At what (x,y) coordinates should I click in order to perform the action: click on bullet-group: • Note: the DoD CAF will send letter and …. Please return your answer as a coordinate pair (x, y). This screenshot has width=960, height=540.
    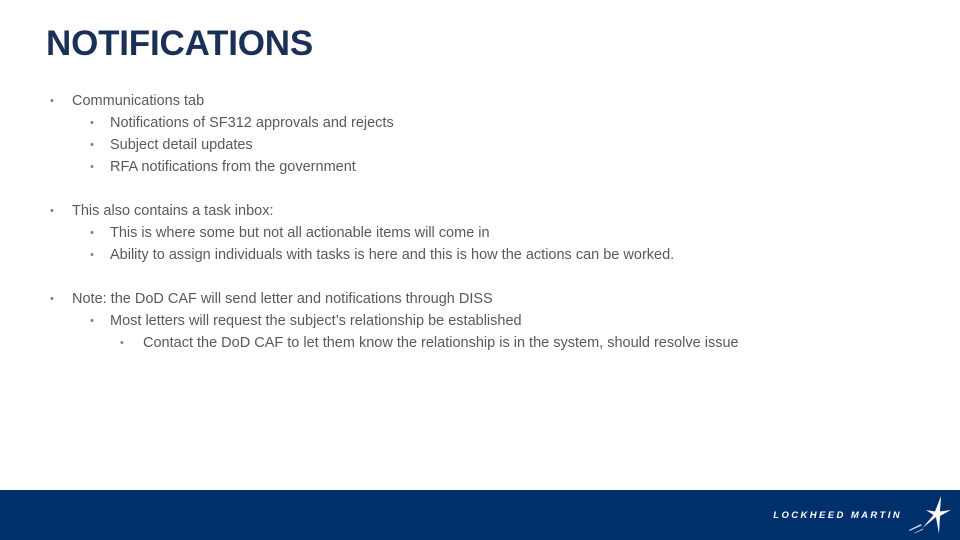
    Looking at the image, I should click on (486, 321).